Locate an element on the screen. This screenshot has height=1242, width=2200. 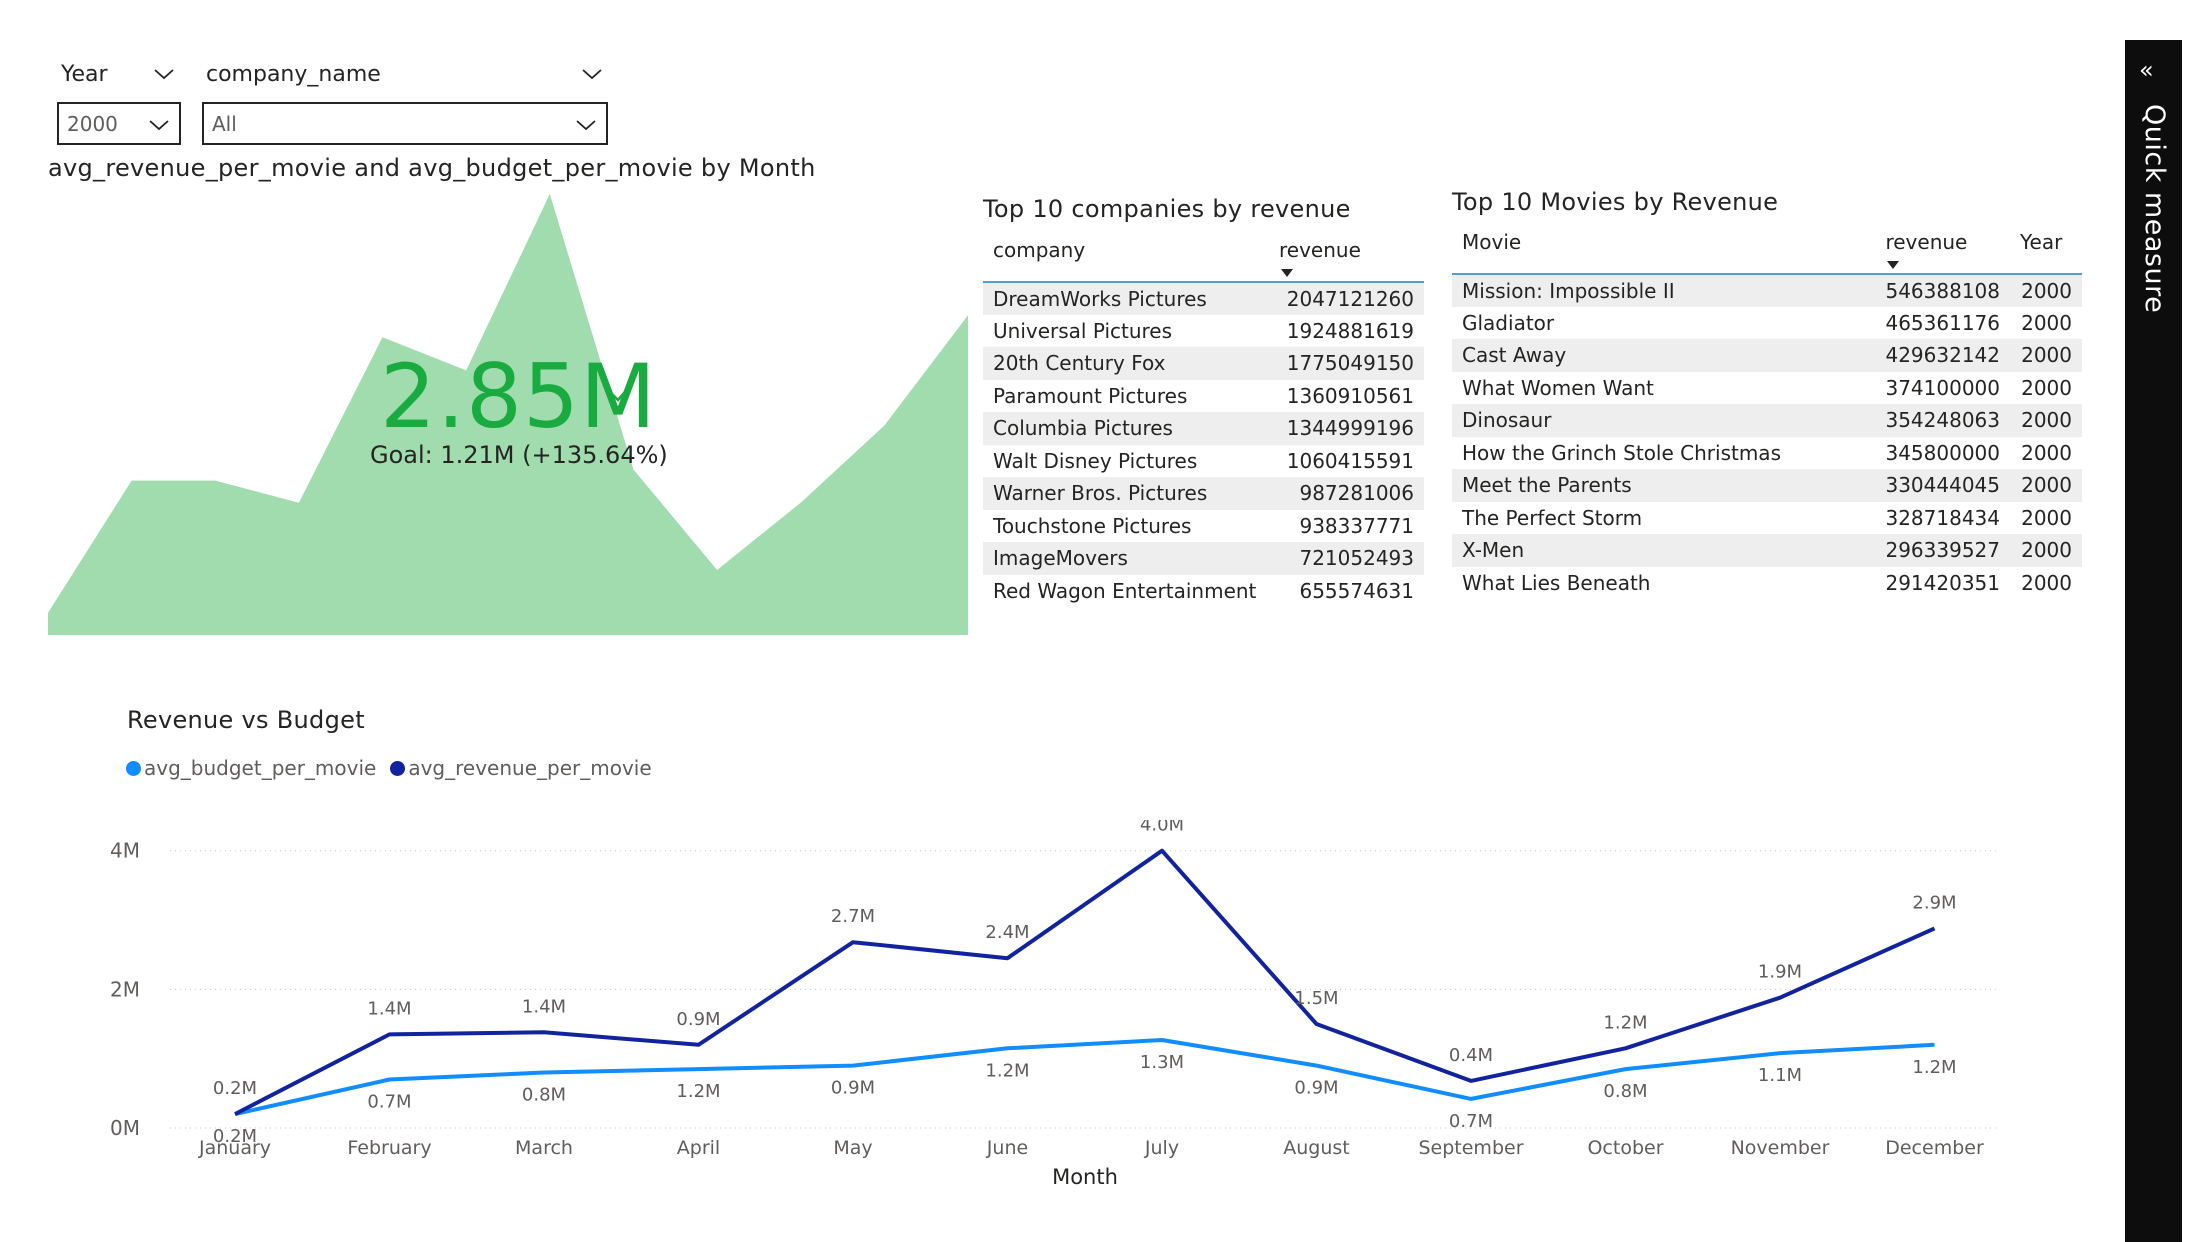
table-row: Universal Pictures 1924881619 is located at coordinates (1203, 331).